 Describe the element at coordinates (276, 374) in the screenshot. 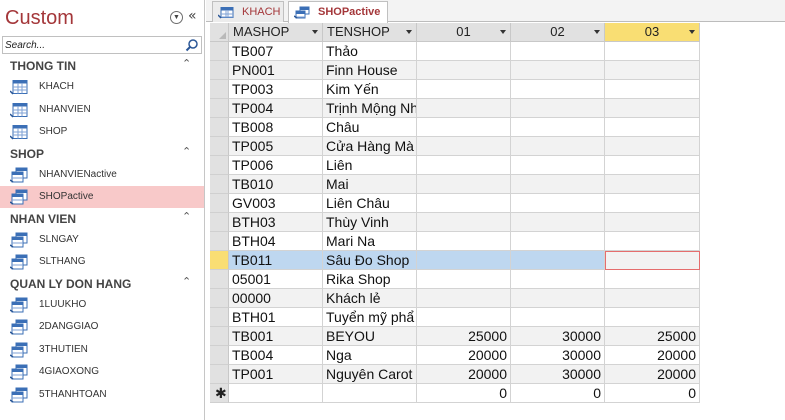

I see `cell-mashop: TP001` at that location.